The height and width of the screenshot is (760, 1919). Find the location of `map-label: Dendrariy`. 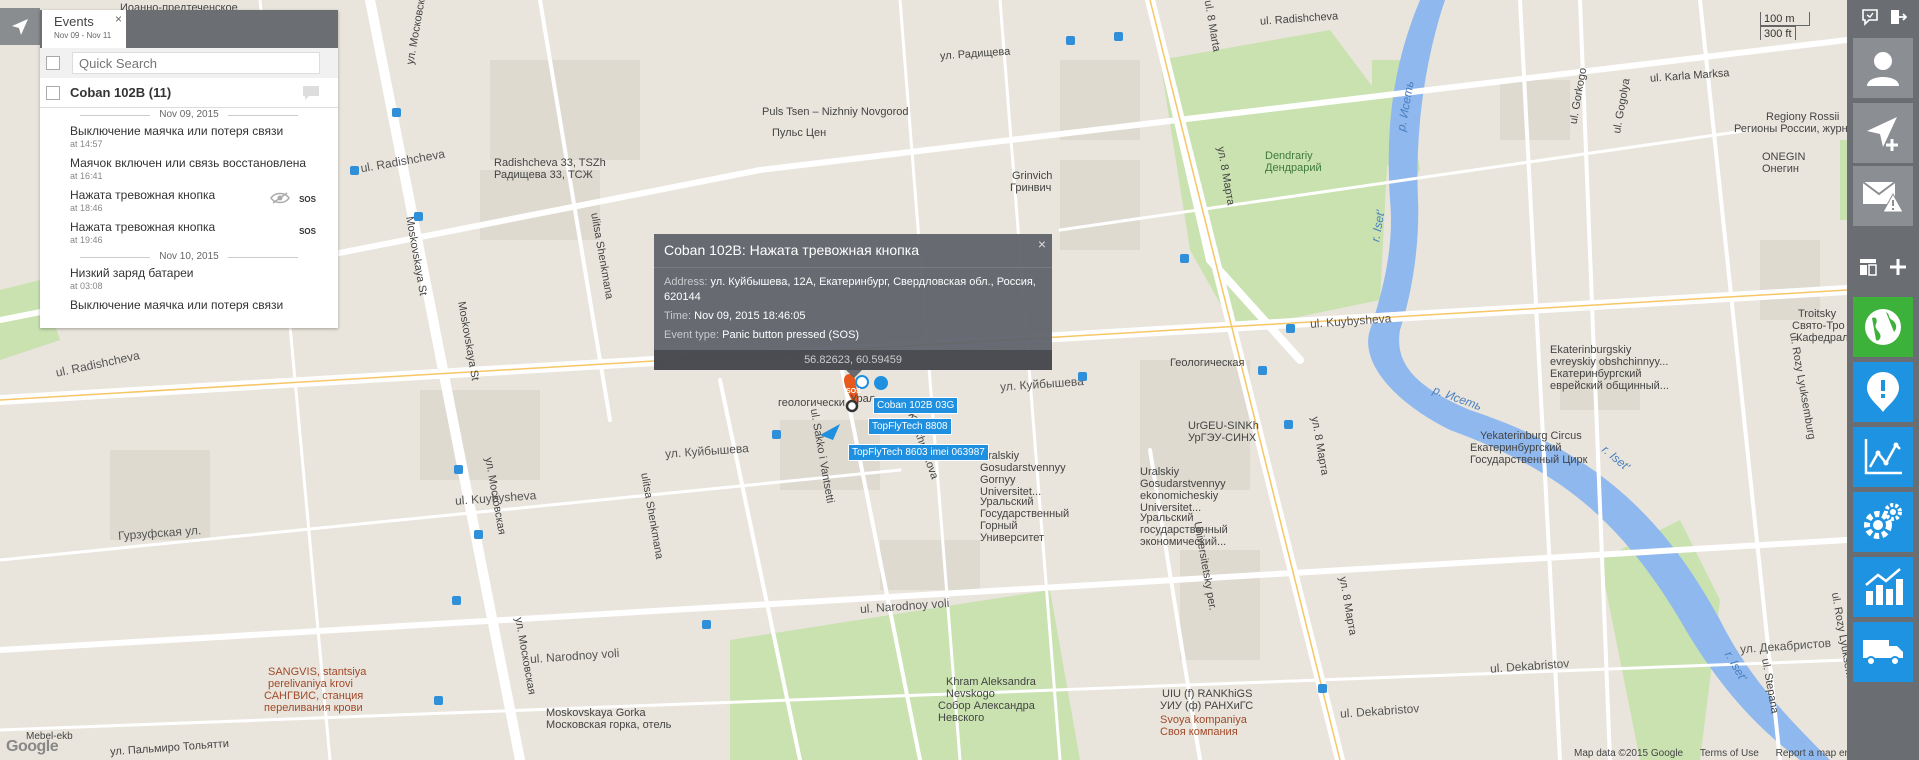

map-label: Dendrariy is located at coordinates (1289, 156).